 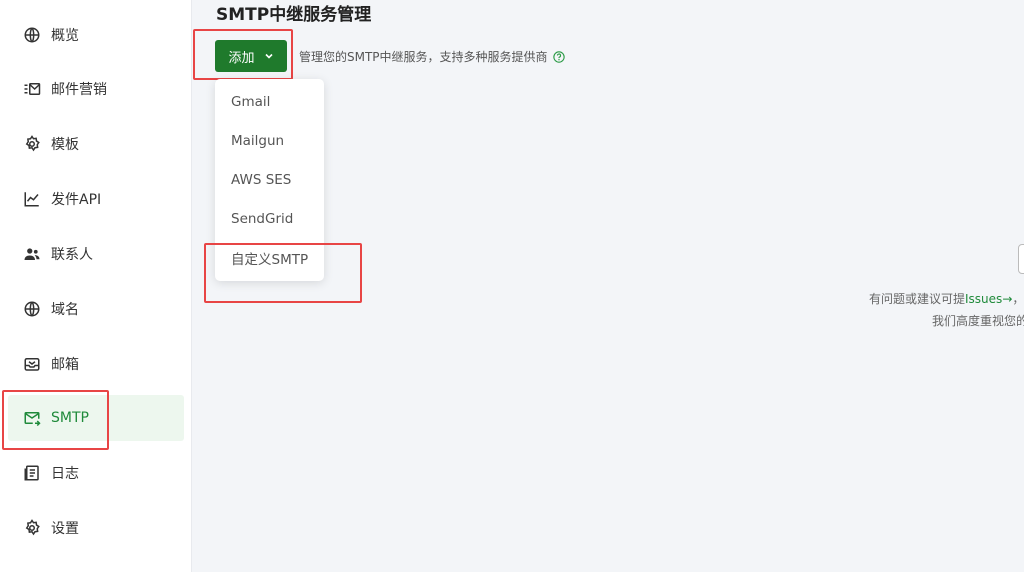 What do you see at coordinates (32, 473) in the screenshot?
I see `log-icon` at bounding box center [32, 473].